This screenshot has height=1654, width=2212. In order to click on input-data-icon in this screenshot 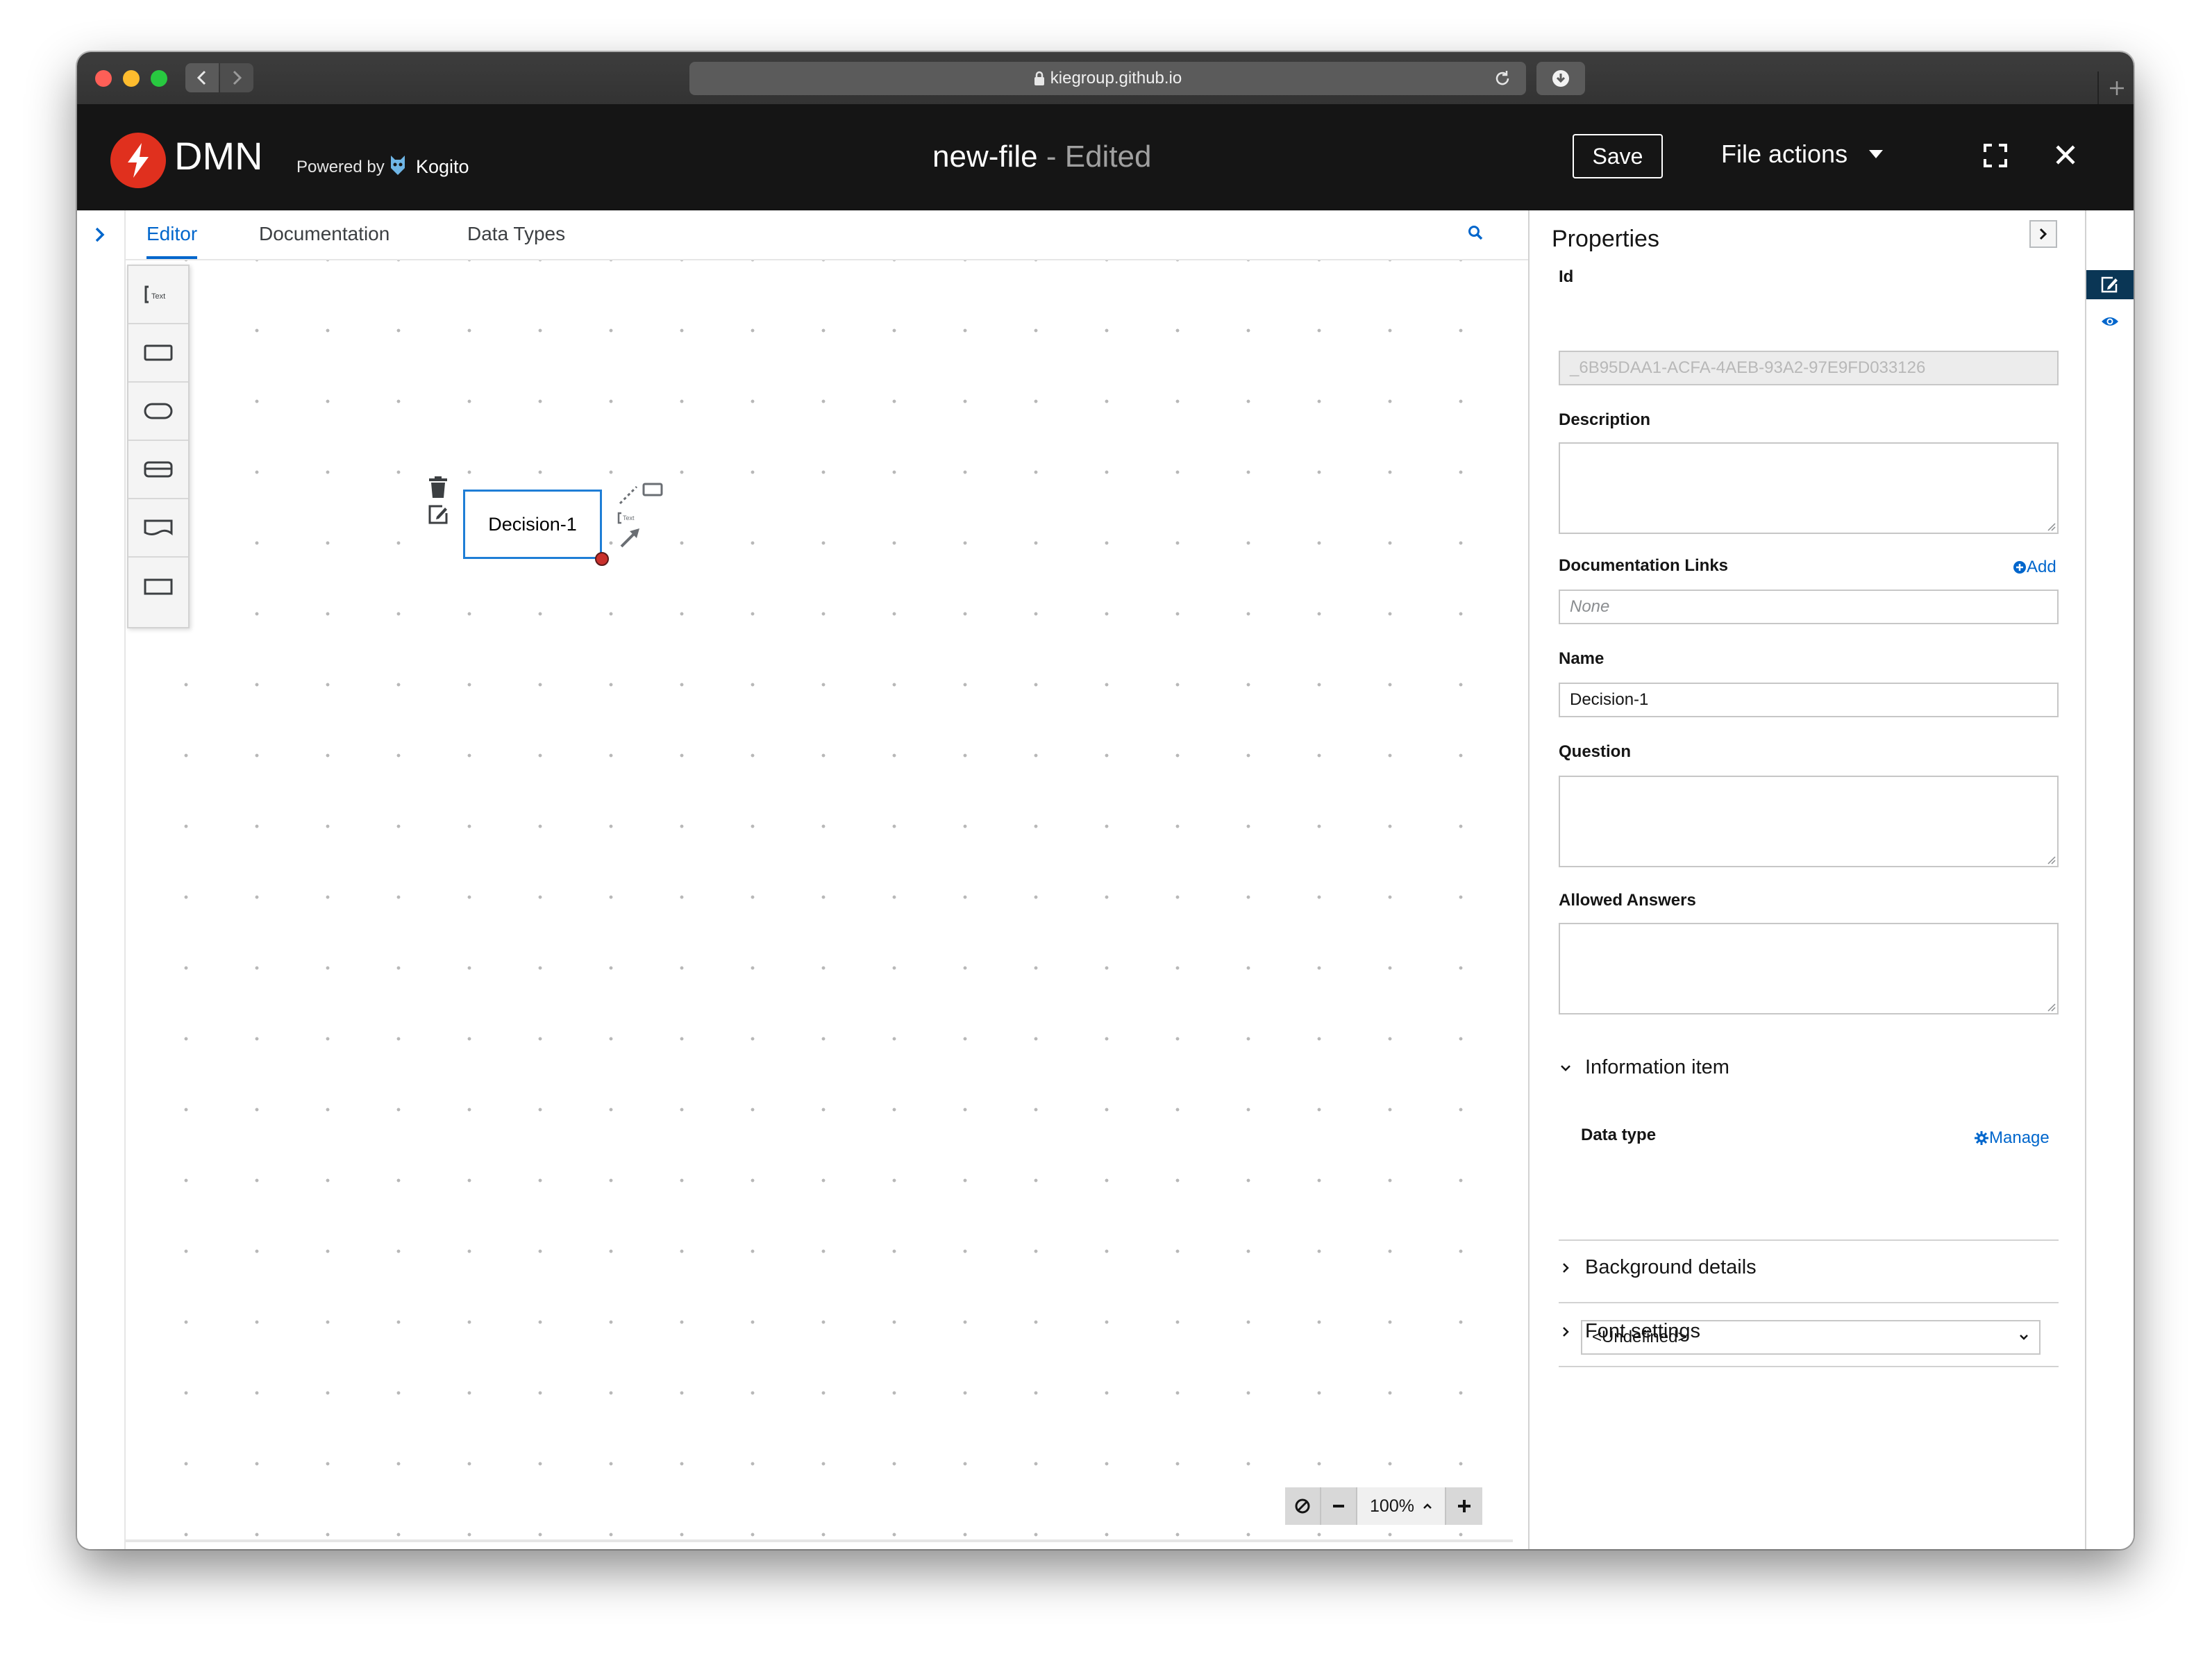, I will do `click(158, 411)`.